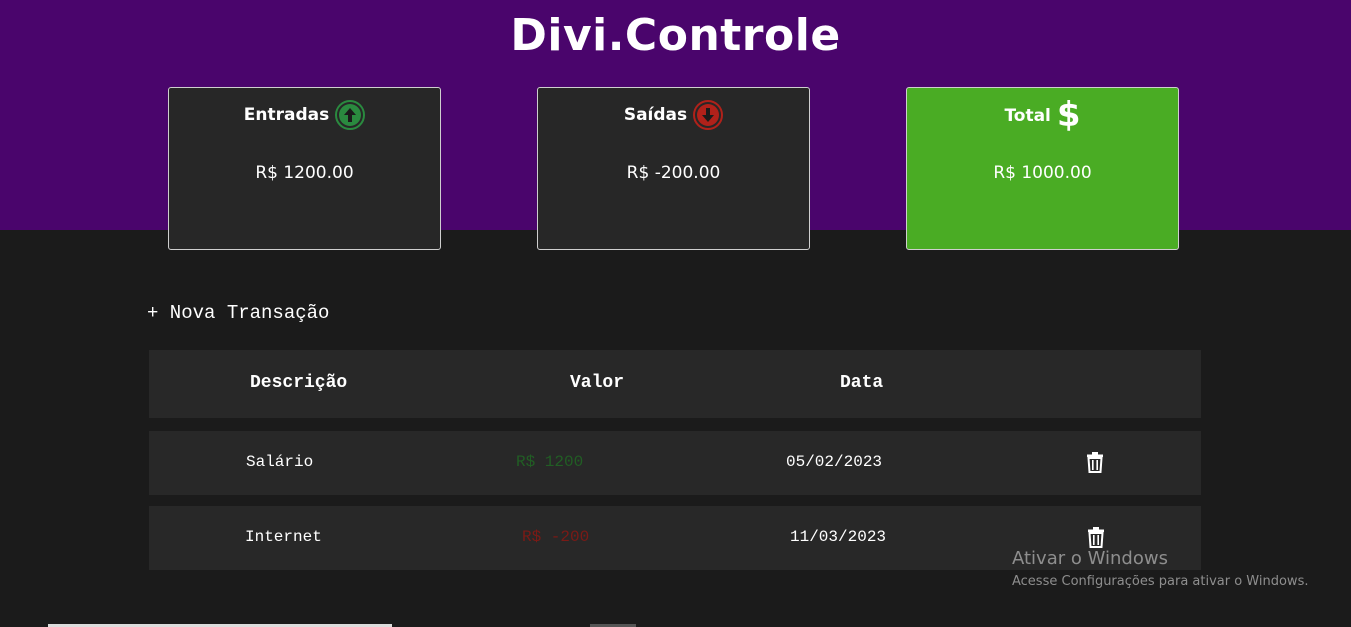 This screenshot has width=1351, height=627. Describe the element at coordinates (280, 462) in the screenshot. I see `row-description: Salário` at that location.